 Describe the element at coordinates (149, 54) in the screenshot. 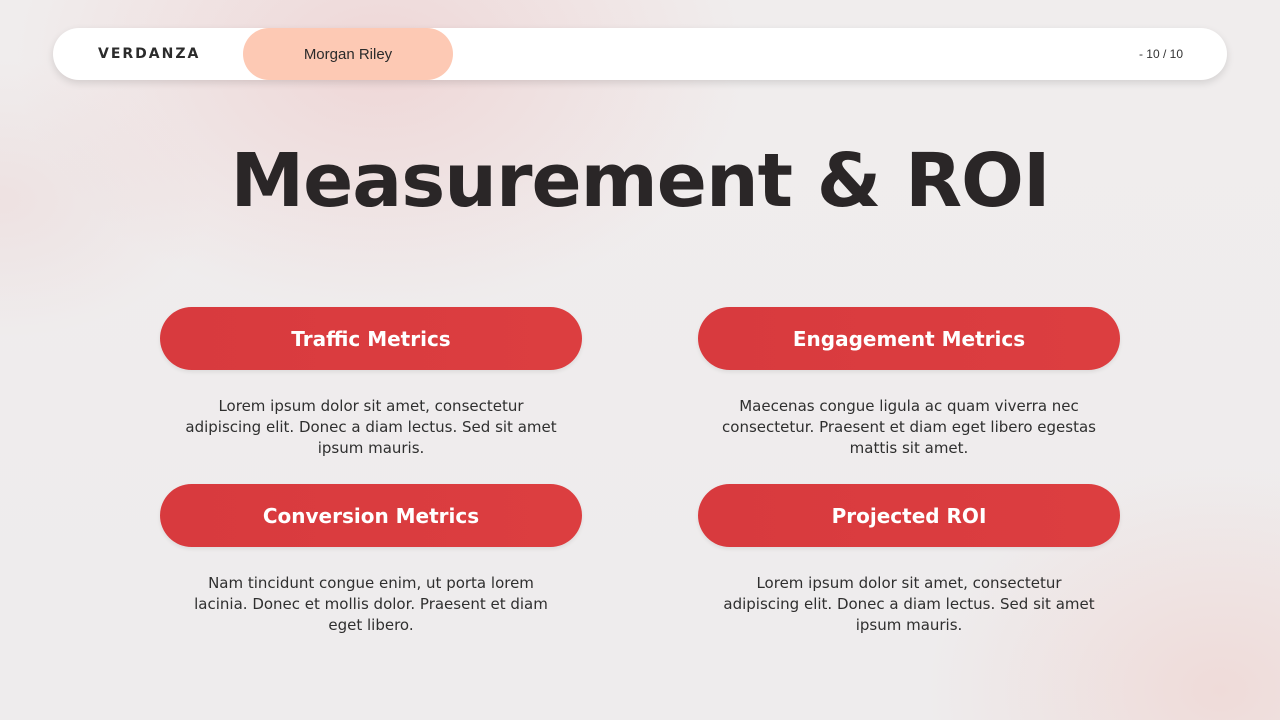

I see `brand-name: VERDANZA` at that location.